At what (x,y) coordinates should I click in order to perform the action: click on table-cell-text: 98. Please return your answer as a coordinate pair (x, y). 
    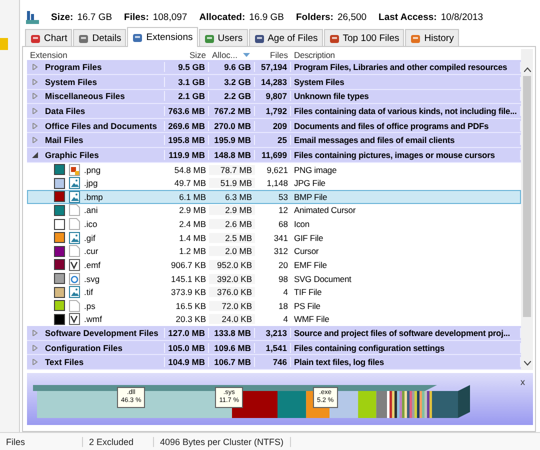
    Looking at the image, I should click on (283, 279).